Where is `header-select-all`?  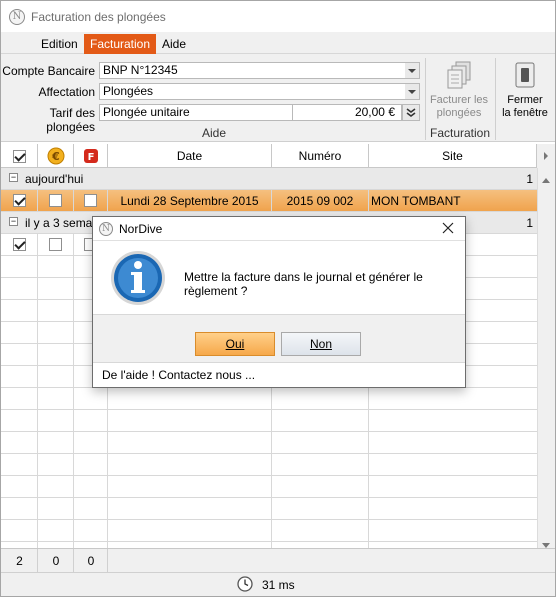 header-select-all is located at coordinates (19, 156).